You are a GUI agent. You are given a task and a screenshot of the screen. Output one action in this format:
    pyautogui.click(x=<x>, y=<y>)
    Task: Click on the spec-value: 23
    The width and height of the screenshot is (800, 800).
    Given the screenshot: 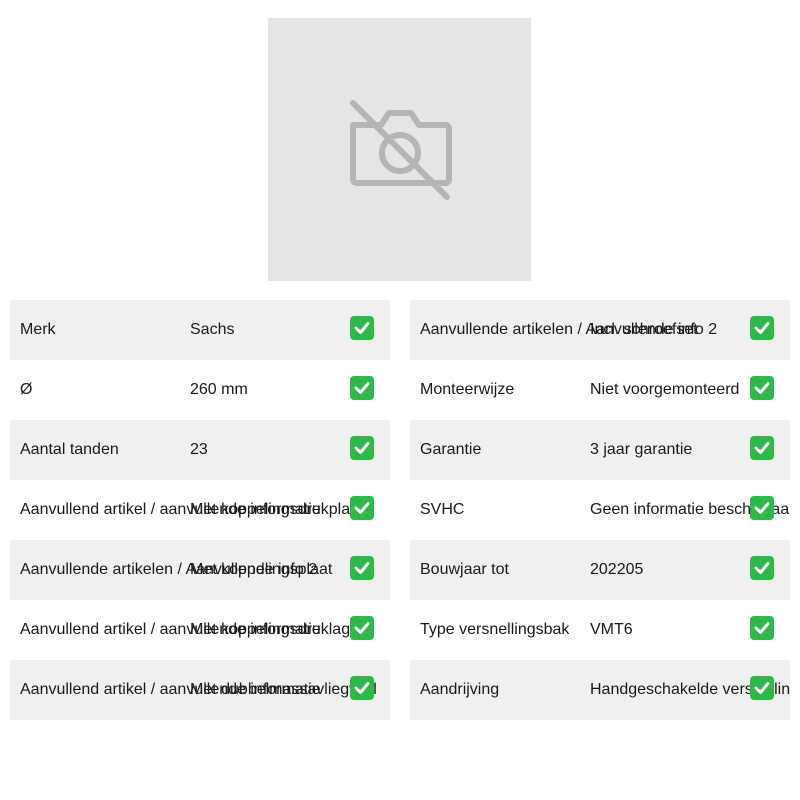 What is the action you would take?
    pyautogui.click(x=199, y=449)
    